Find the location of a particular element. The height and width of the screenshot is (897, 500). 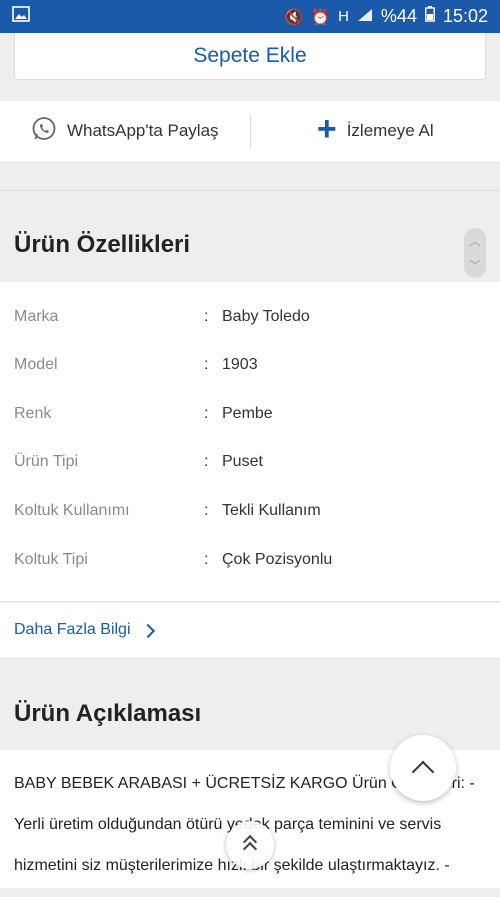

whatsapp-share-label: WhatsApp'ta Paylaş is located at coordinates (143, 131).